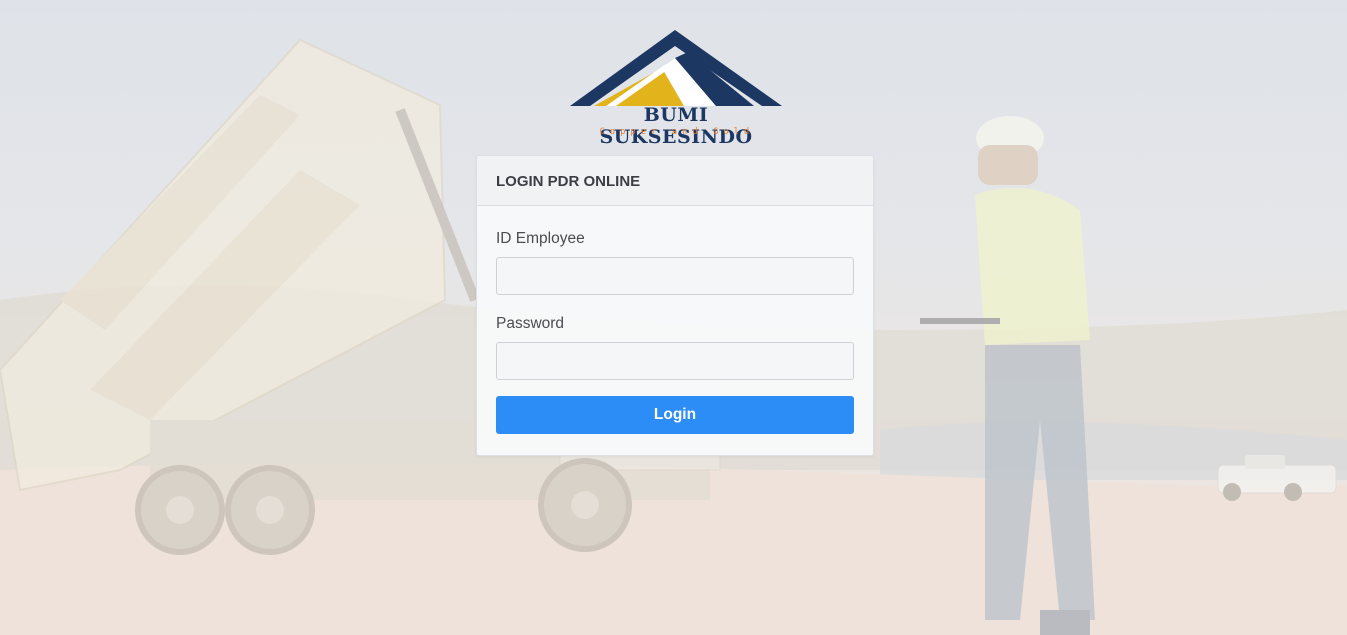 The width and height of the screenshot is (1347, 635). I want to click on mountain-logo-icon, so click(676, 68).